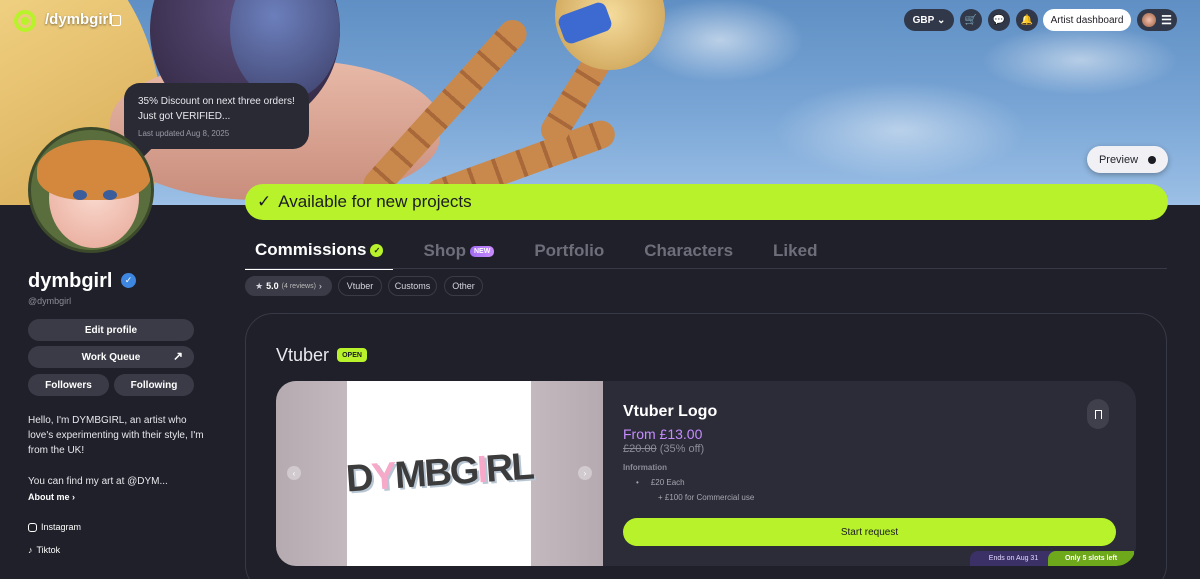 Image resolution: width=1200 pixels, height=579 pixels. What do you see at coordinates (1027, 20) in the screenshot?
I see `notification-bell-icon: 🔔` at bounding box center [1027, 20].